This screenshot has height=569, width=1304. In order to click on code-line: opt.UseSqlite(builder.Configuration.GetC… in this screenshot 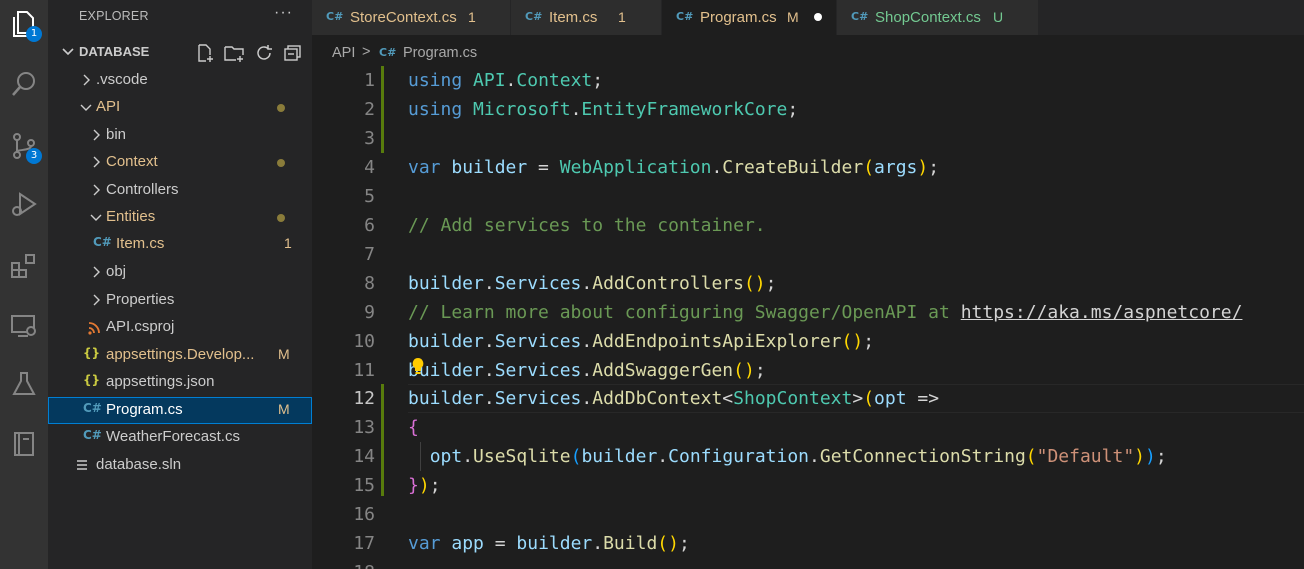, I will do `click(798, 456)`.